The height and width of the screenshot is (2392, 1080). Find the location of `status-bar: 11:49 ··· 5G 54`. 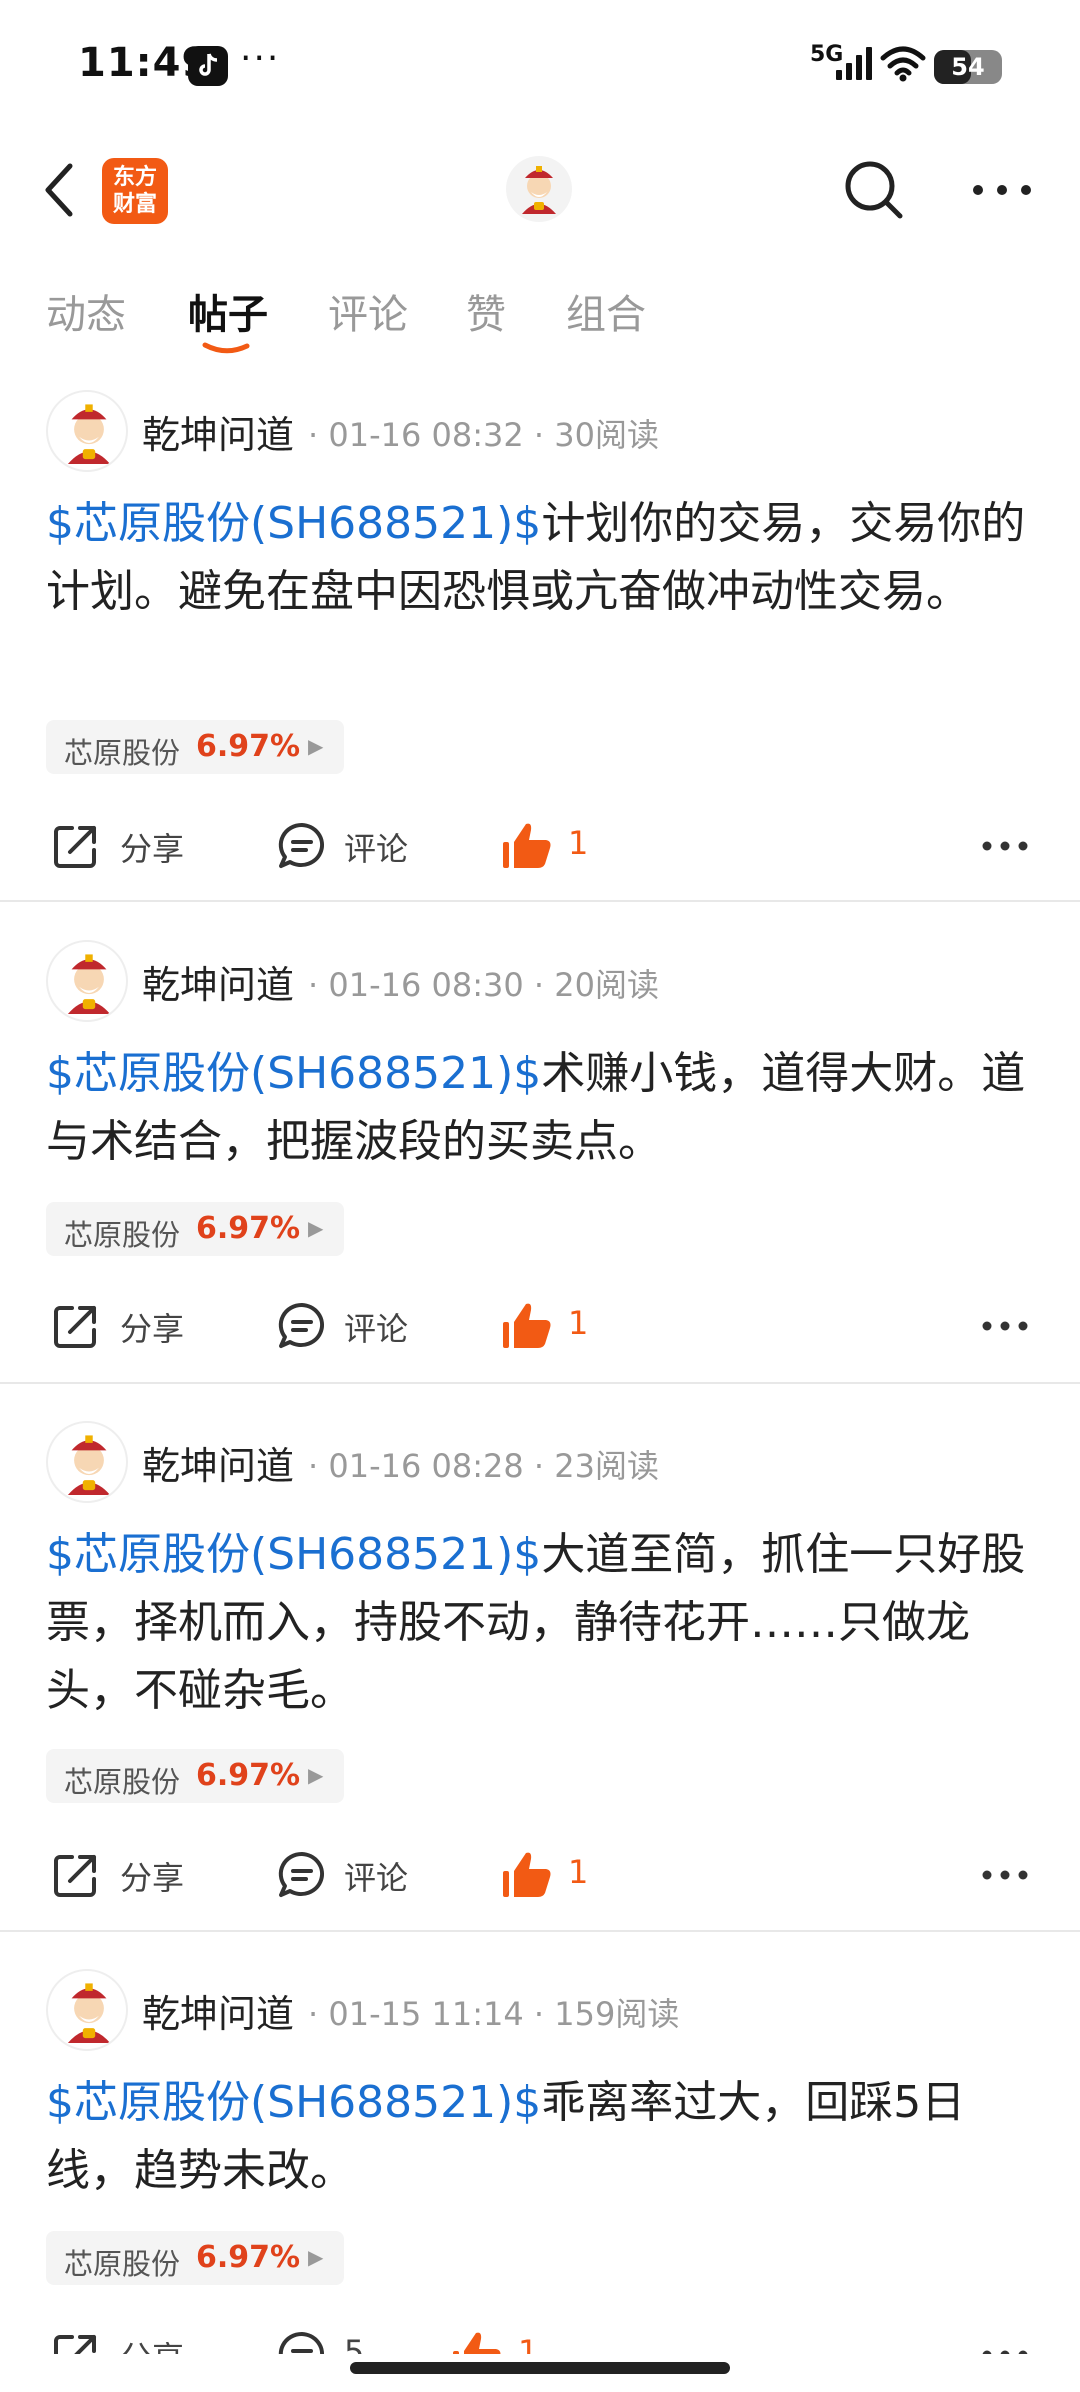

status-bar: 11:49 ··· 5G 54 is located at coordinates (540, 66).